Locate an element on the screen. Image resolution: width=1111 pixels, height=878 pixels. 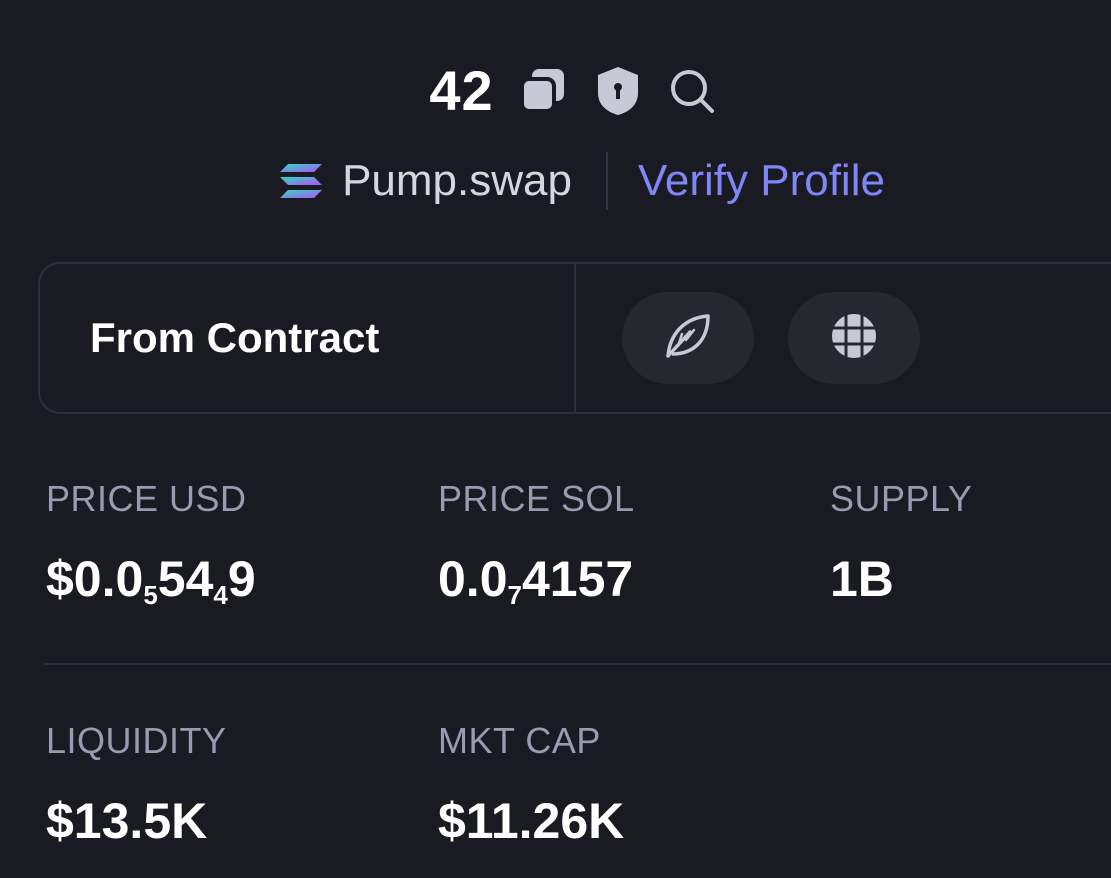
supply-label: SUPPLY is located at coordinates (901, 498).